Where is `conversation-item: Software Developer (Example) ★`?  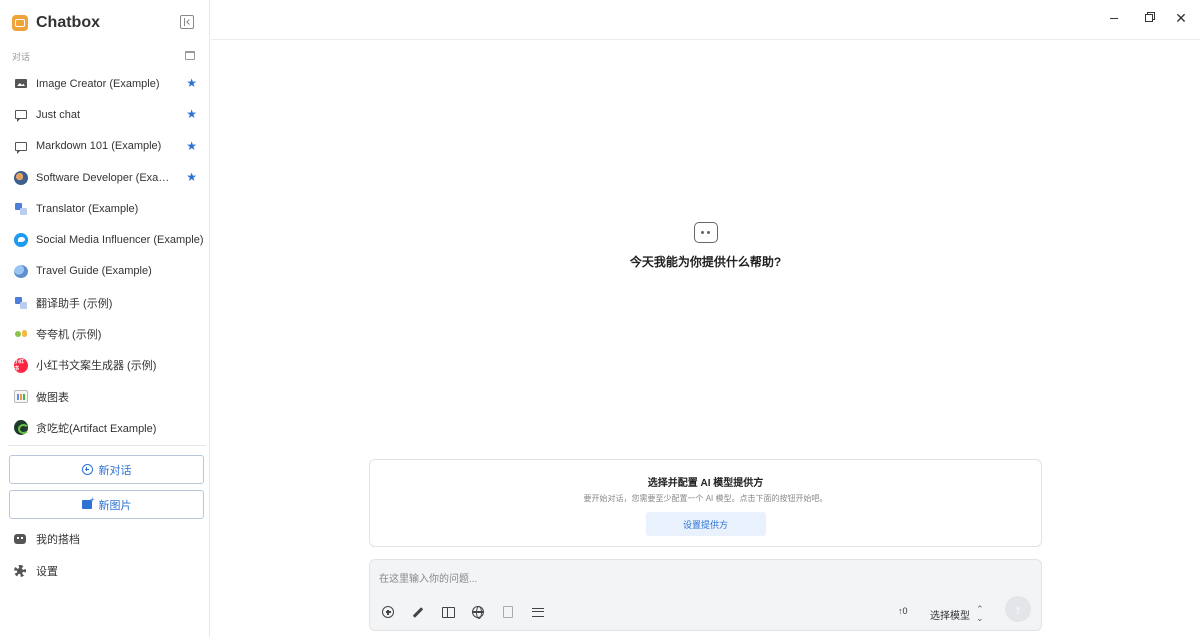 conversation-item: Software Developer (Example) ★ is located at coordinates (104, 177).